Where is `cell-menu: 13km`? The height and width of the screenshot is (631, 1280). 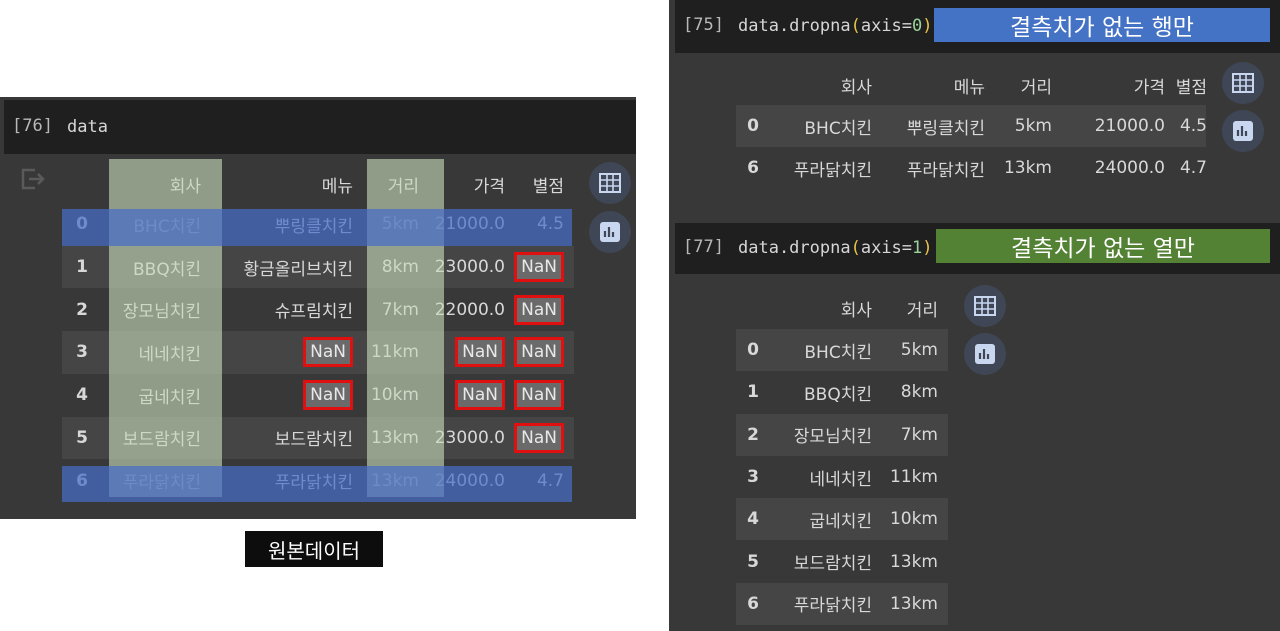 cell-menu: 13km is located at coordinates (913, 561).